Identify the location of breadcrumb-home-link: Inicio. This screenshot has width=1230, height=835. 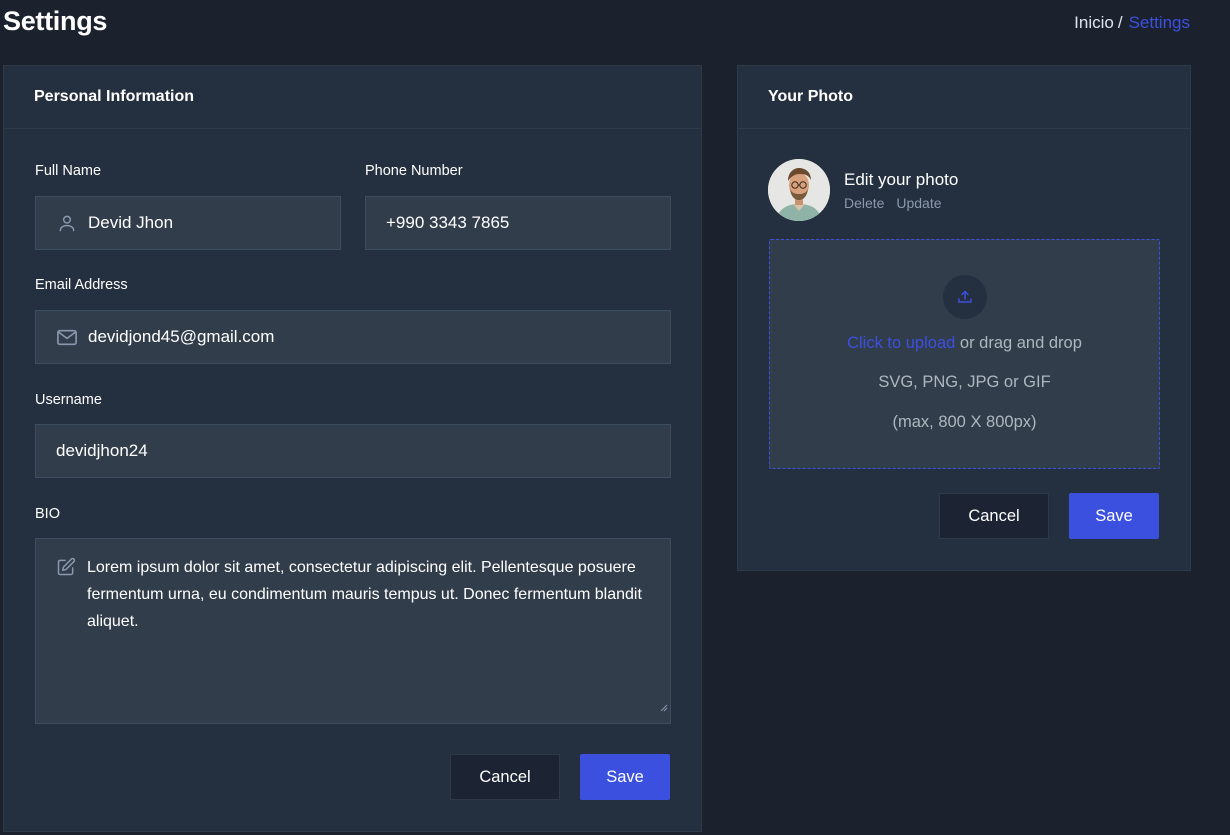
(1094, 22).